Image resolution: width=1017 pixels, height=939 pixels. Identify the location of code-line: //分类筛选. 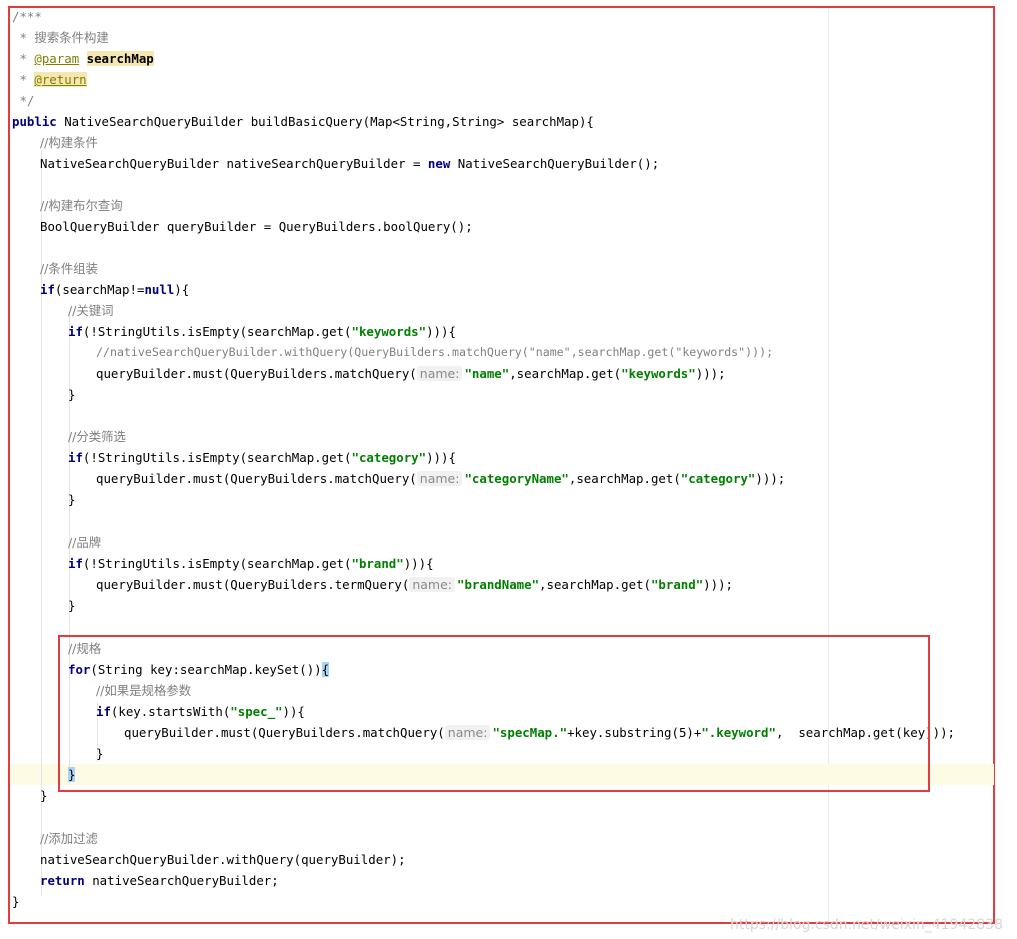
(97, 436).